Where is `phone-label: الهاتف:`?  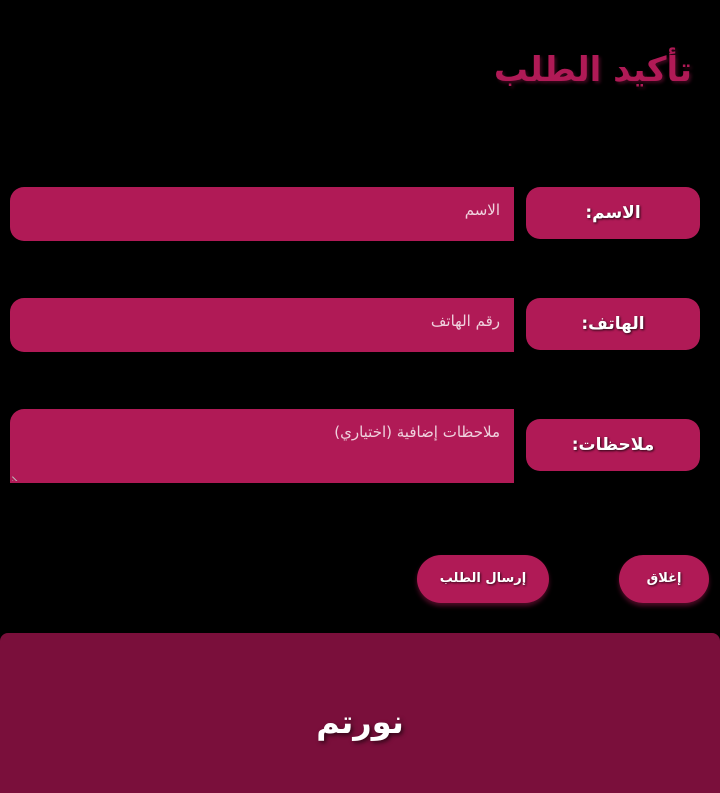
phone-label: الهاتف: is located at coordinates (613, 324).